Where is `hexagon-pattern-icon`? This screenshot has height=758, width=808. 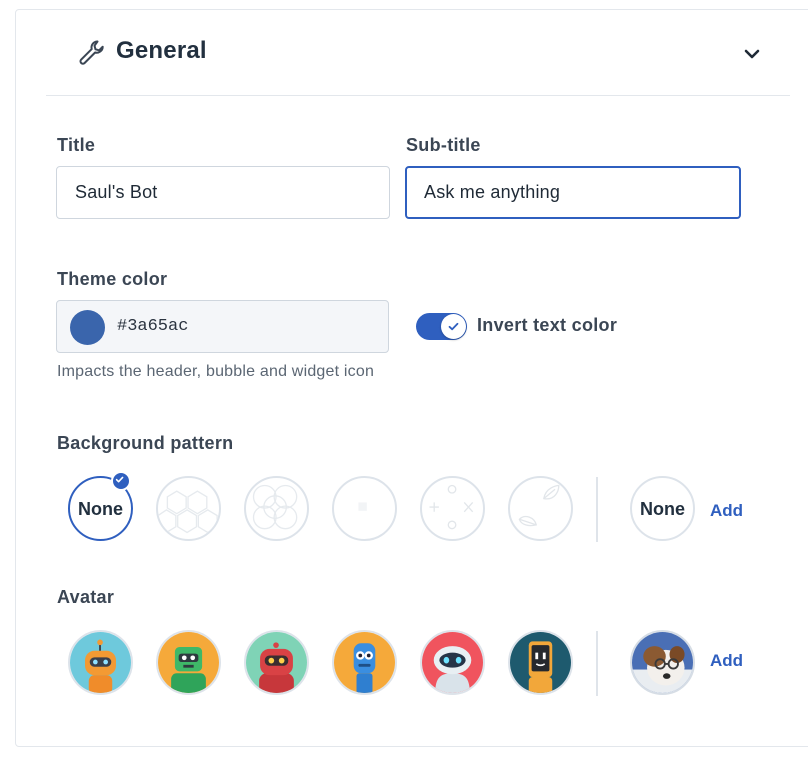 hexagon-pattern-icon is located at coordinates (188, 512).